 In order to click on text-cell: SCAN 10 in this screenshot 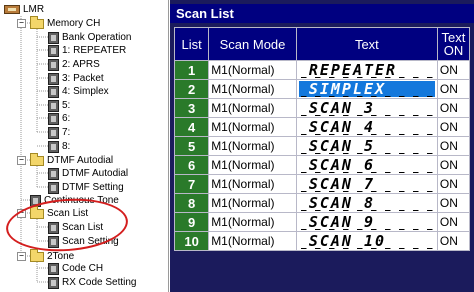, I will do `click(366, 241)`.